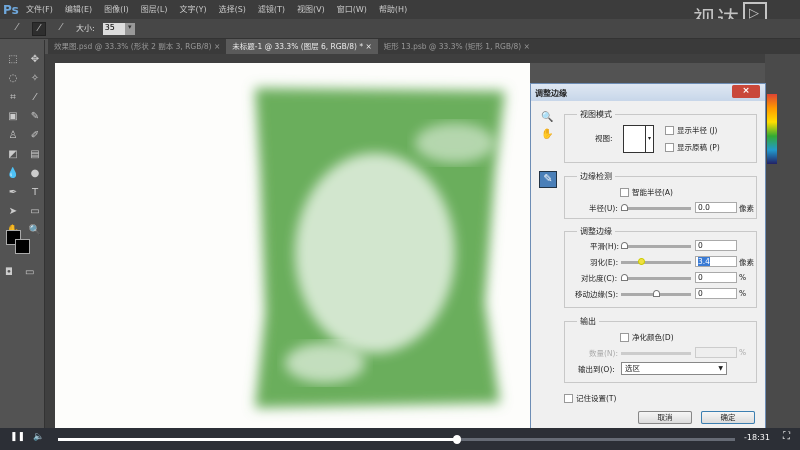 Image resolution: width=800 pixels, height=450 pixels. Describe the element at coordinates (13, 136) in the screenshot. I see `stamp-icon: ♙` at that location.